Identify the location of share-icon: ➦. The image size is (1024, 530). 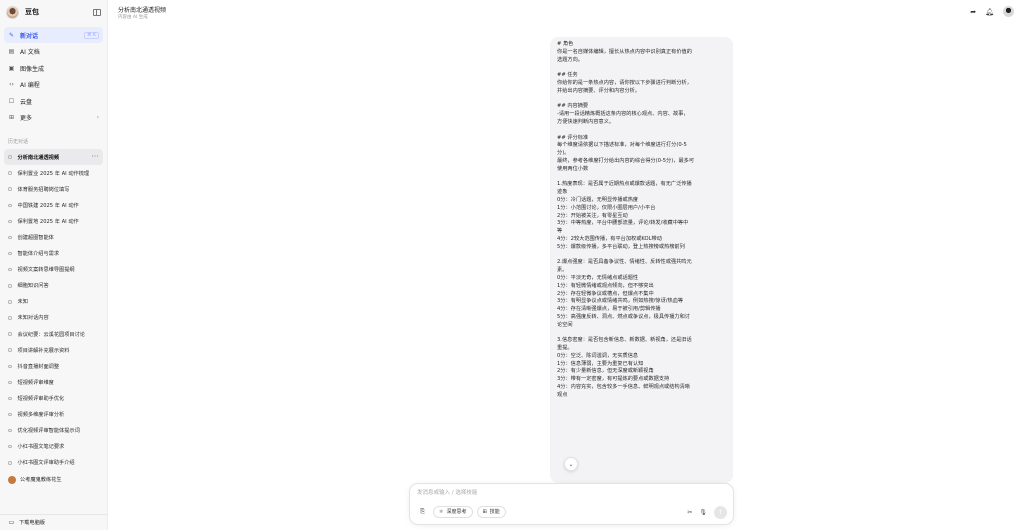
(973, 12).